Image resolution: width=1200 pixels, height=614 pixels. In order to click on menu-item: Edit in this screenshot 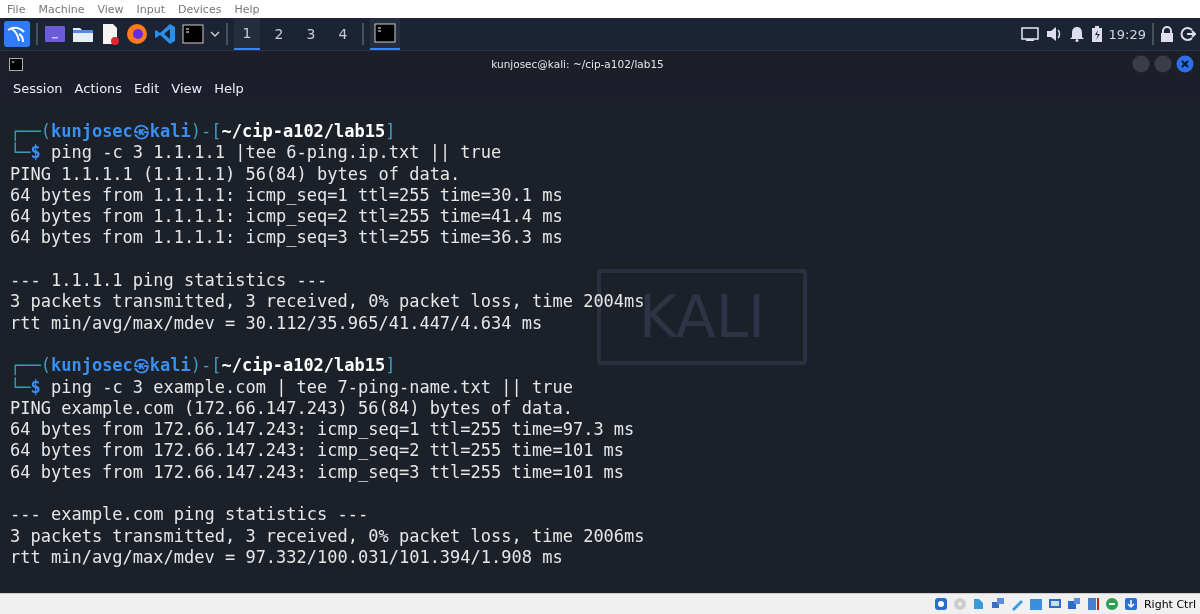, I will do `click(147, 88)`.